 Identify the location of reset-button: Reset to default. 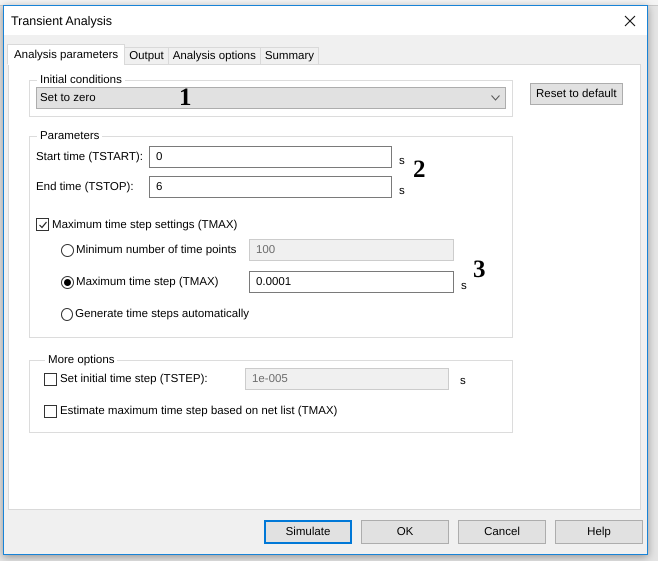
(576, 94).